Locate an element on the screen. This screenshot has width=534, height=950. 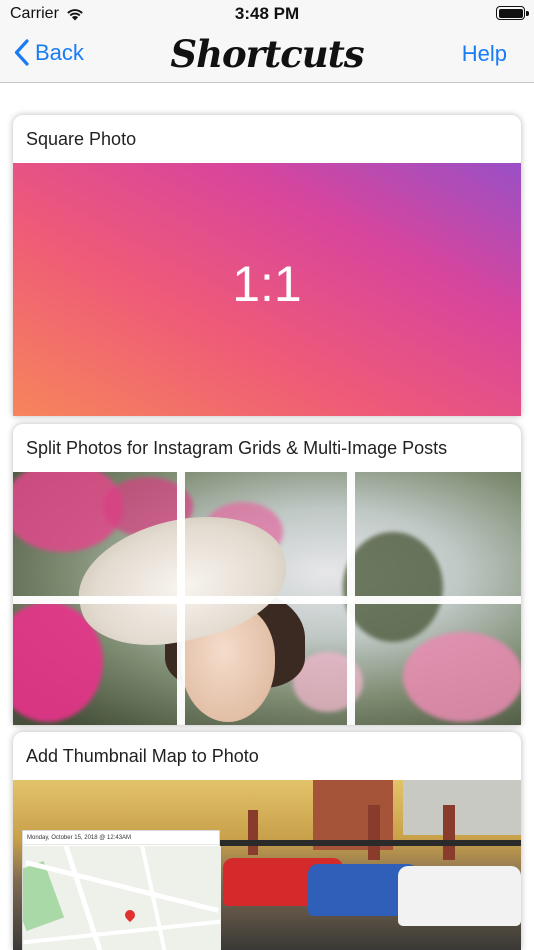
navigation-bar: Shortcuts Back Help is located at coordinates (267, 55).